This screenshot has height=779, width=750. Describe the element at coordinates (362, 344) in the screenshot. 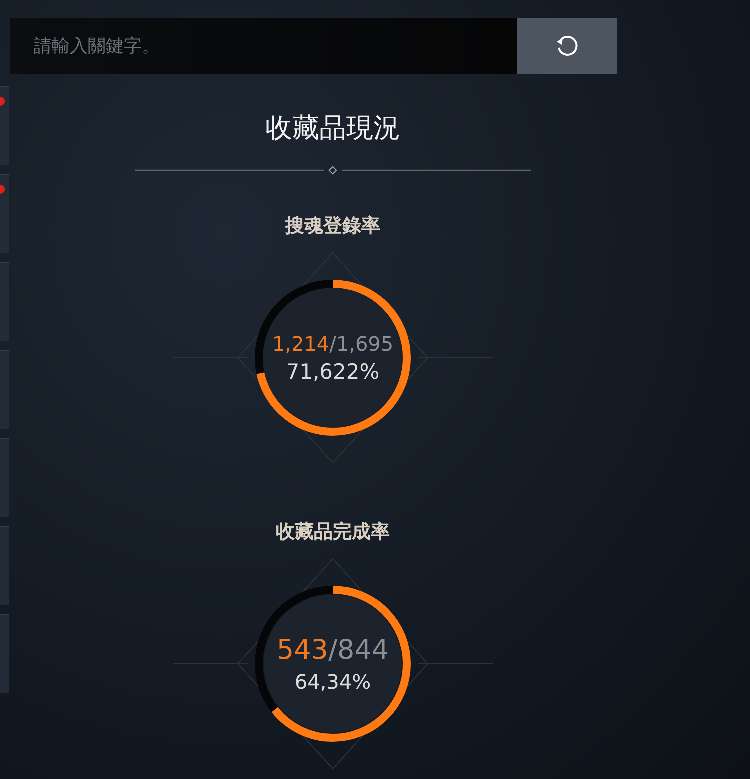

I see `total-count: /1,695` at that location.